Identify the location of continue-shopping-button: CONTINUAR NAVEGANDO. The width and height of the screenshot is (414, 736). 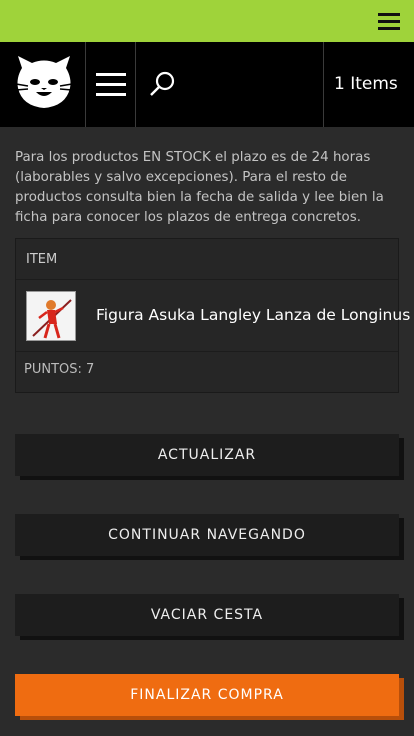
(207, 535).